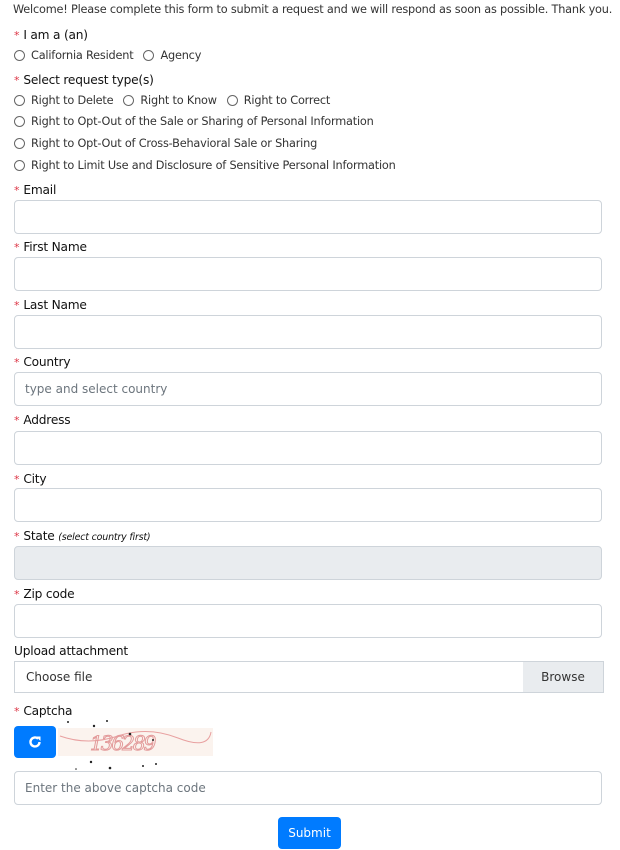 This screenshot has height=850, width=620. What do you see at coordinates (308, 448) in the screenshot?
I see `address-input` at bounding box center [308, 448].